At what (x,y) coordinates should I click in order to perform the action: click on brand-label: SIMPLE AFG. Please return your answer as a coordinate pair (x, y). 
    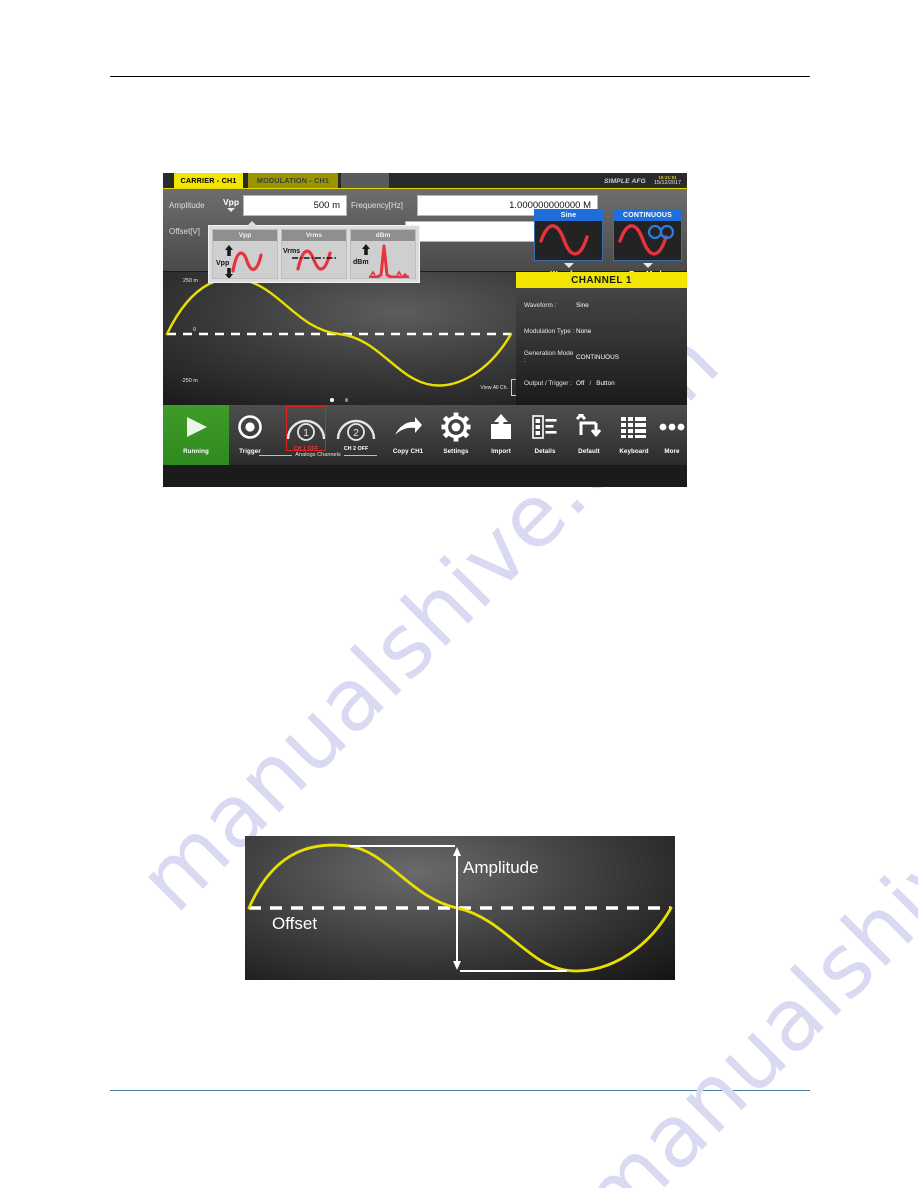
    Looking at the image, I should click on (625, 181).